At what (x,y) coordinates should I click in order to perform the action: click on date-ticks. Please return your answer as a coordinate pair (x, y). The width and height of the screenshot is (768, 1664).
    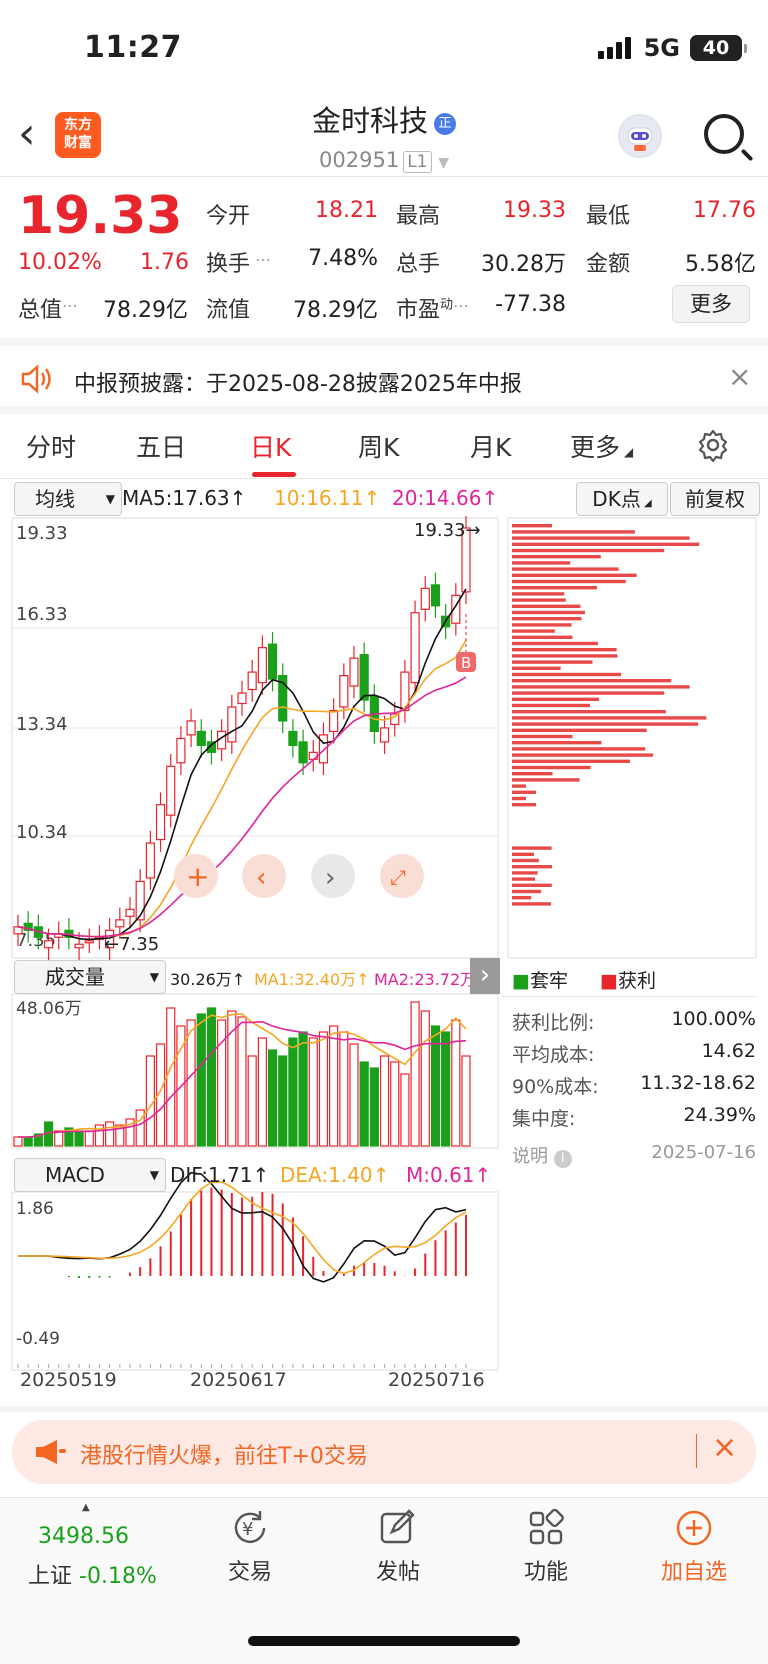
    Looking at the image, I should click on (242, 1366).